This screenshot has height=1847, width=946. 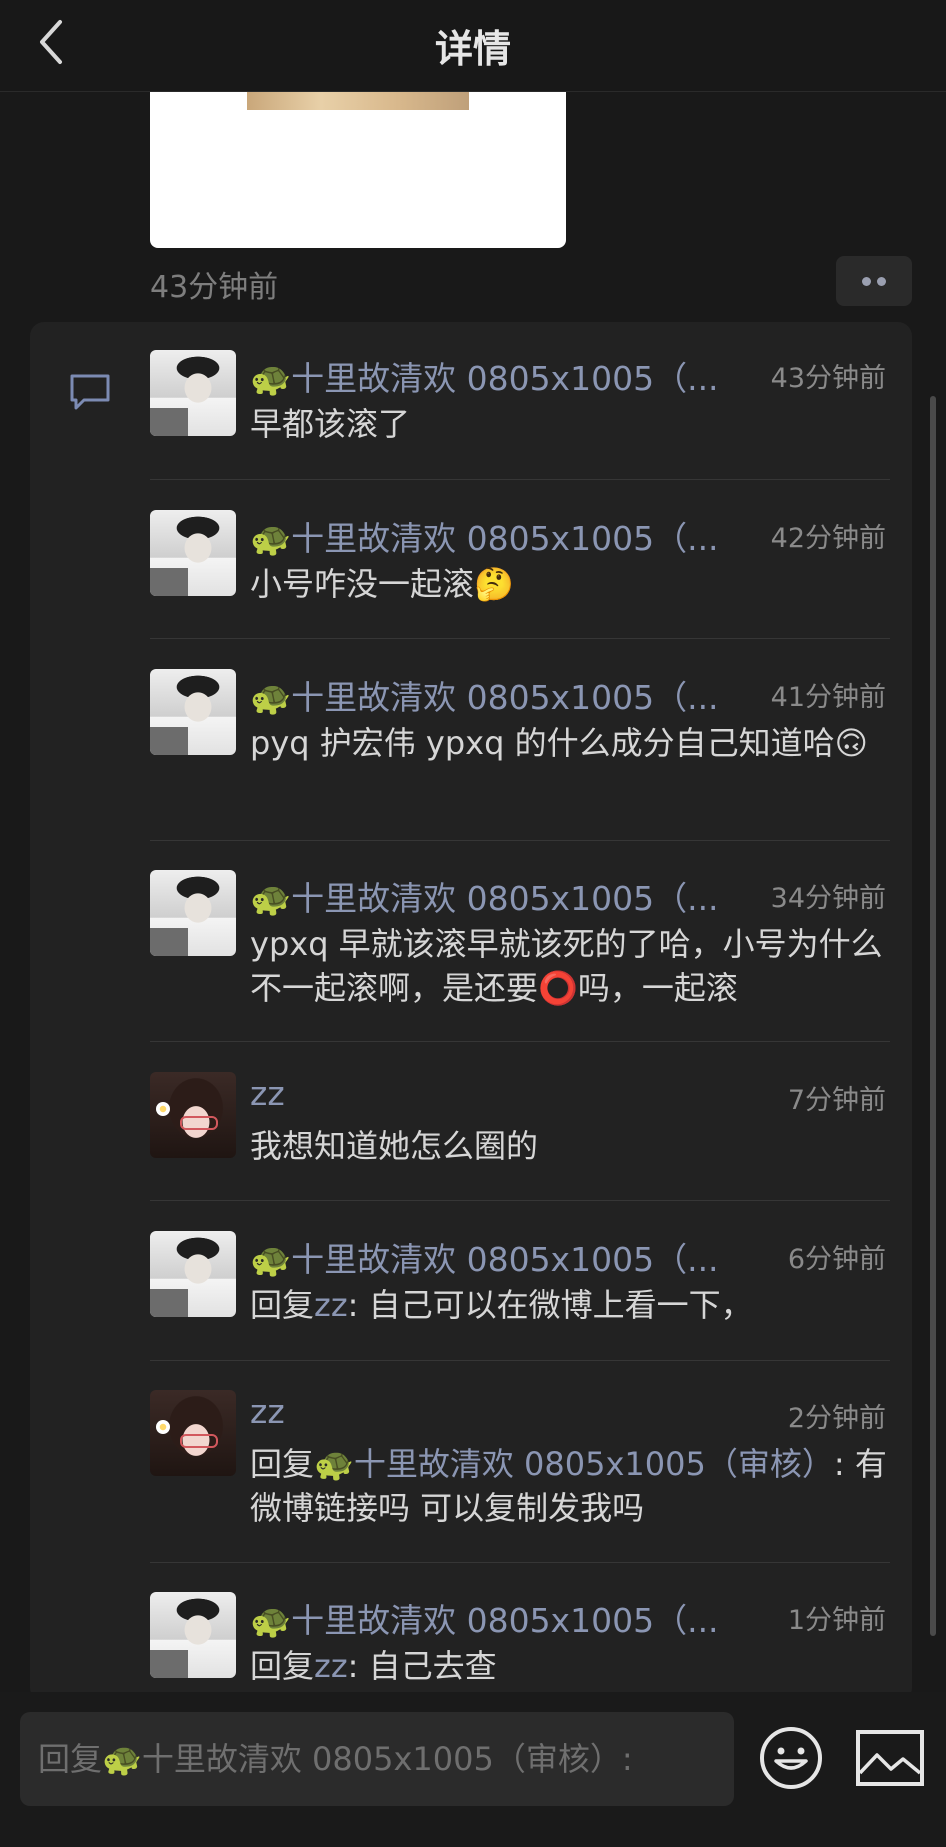 I want to click on emoji-button, so click(x=791, y=1758).